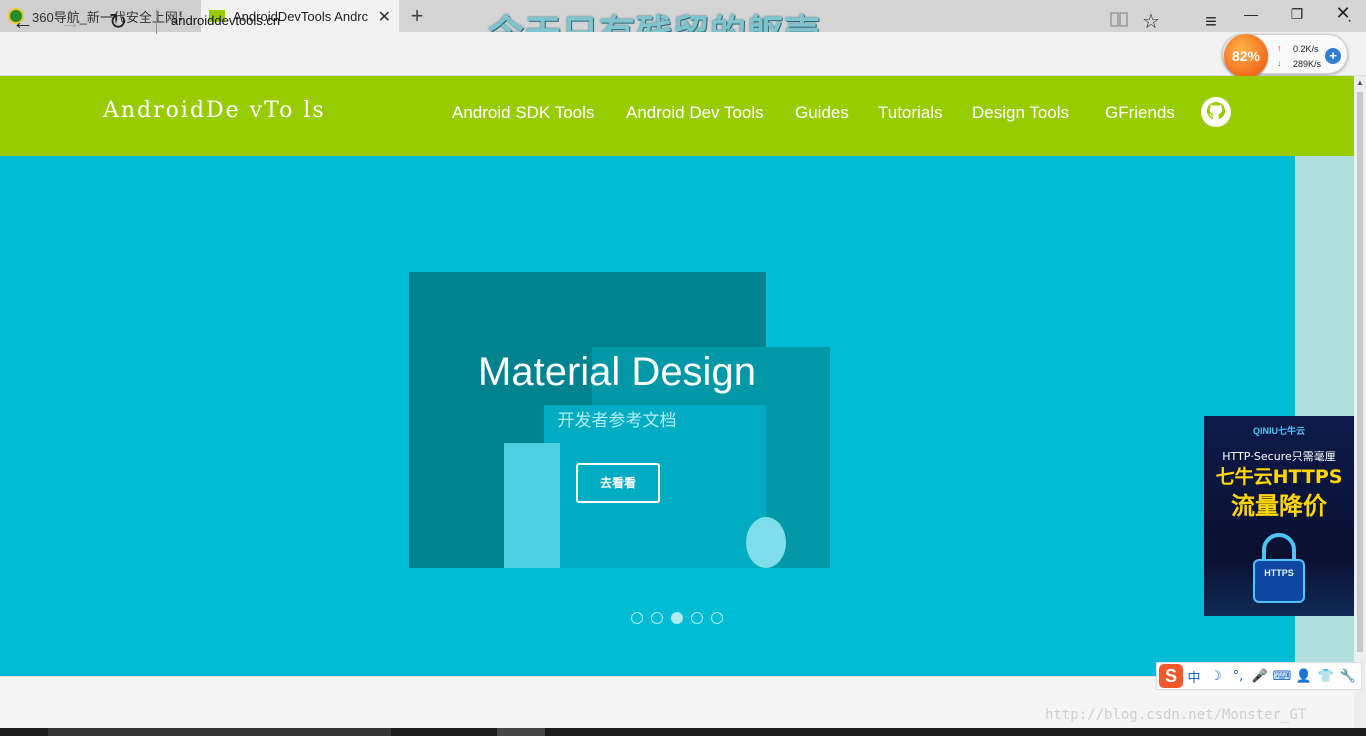 Image resolution: width=1366 pixels, height=736 pixels. What do you see at coordinates (617, 372) in the screenshot?
I see `hero-title: Material Design` at bounding box center [617, 372].